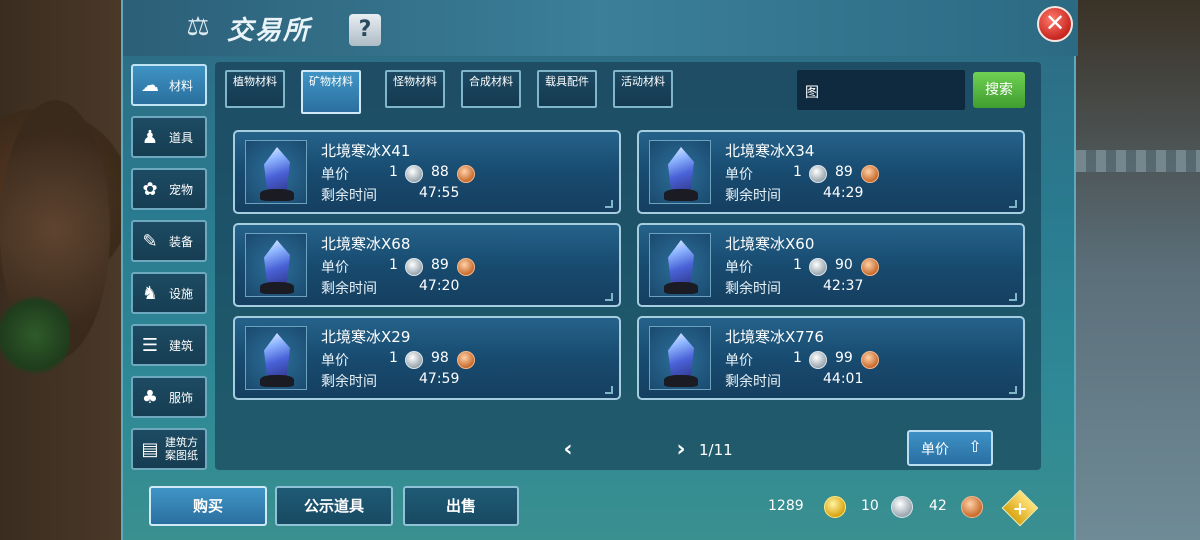 This screenshot has height=540, width=1200. I want to click on listing-card: 北境寒冰X776 单价 1 99 剩余时间 44:01, so click(831, 358).